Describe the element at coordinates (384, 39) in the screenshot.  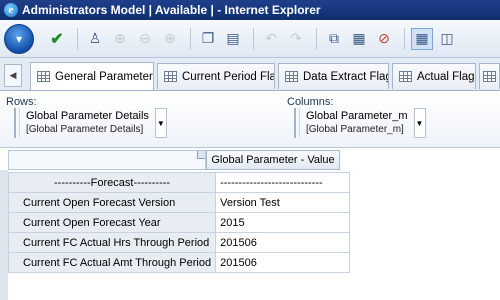
I see `no-entry-icon: ⊘` at that location.